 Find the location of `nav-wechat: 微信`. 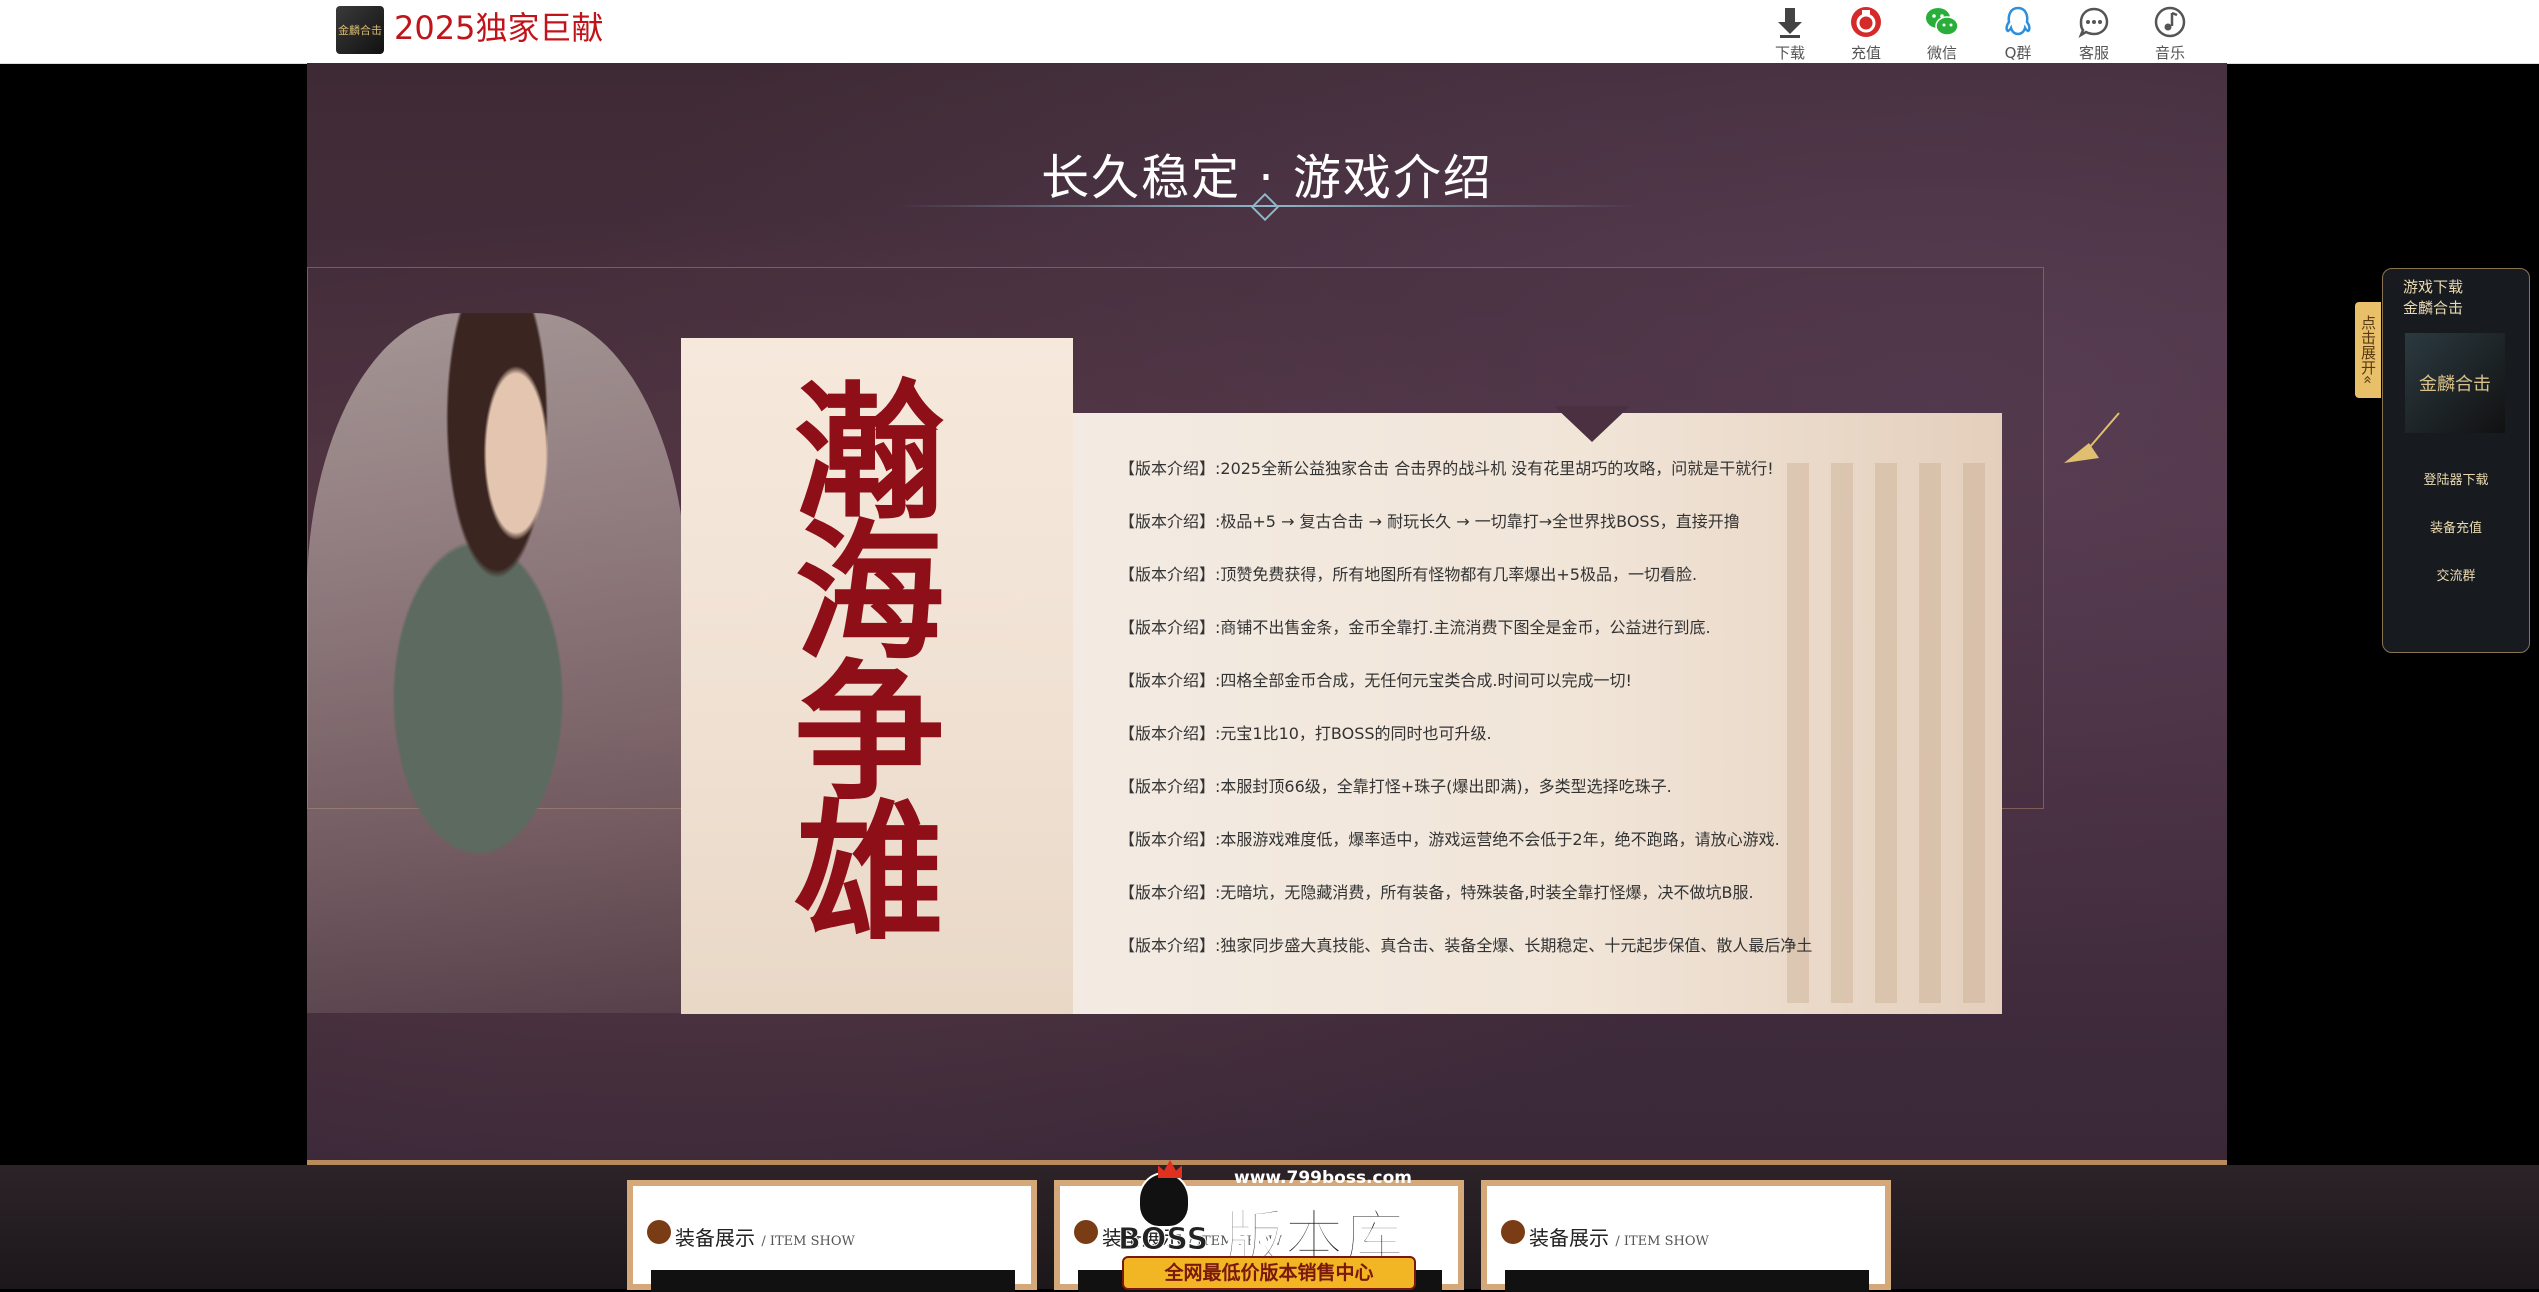

nav-wechat: 微信 is located at coordinates (1942, 32).